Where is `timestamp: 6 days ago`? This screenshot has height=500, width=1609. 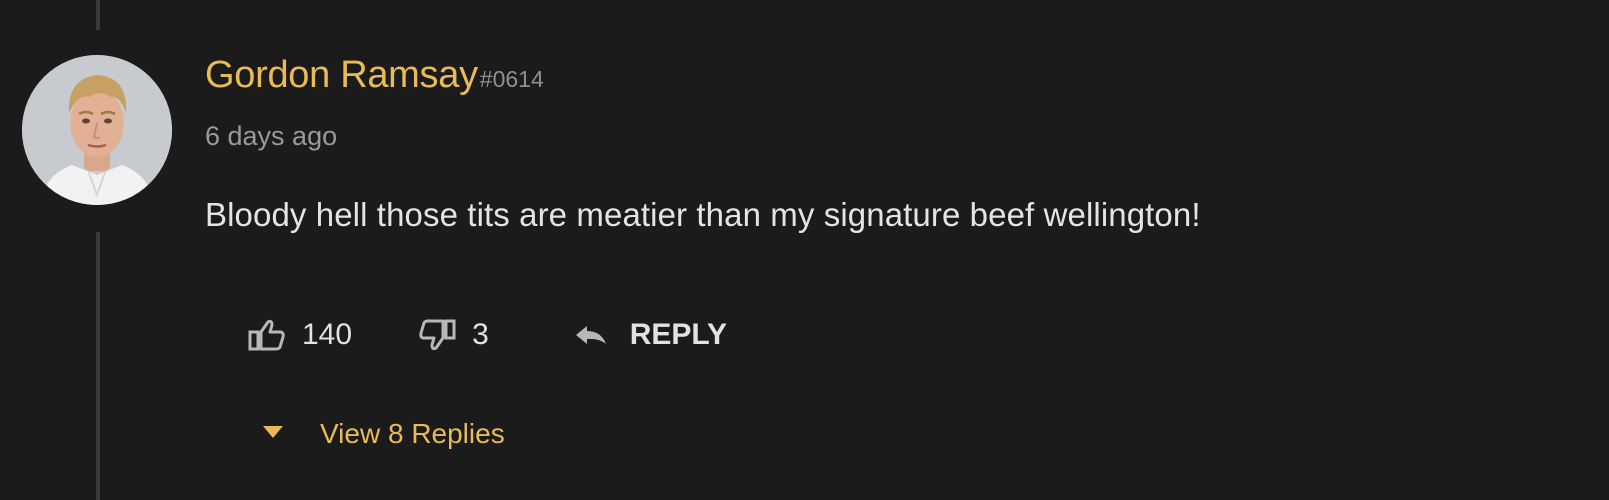
timestamp: 6 days ago is located at coordinates (271, 136).